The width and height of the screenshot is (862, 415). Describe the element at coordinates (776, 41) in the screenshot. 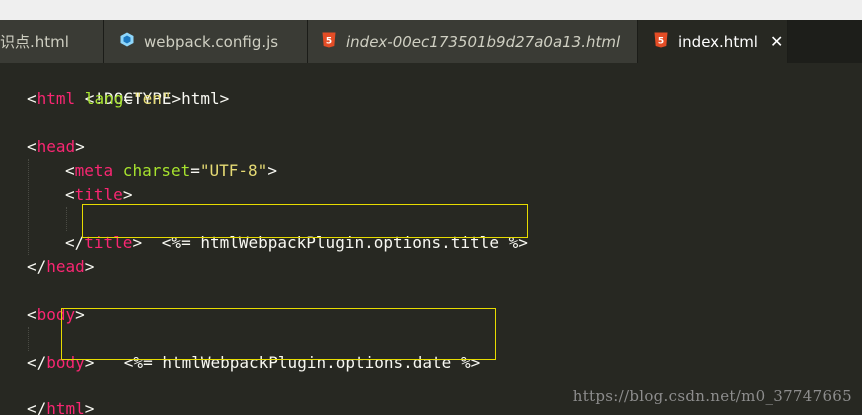

I see `close-icon: ✕` at that location.